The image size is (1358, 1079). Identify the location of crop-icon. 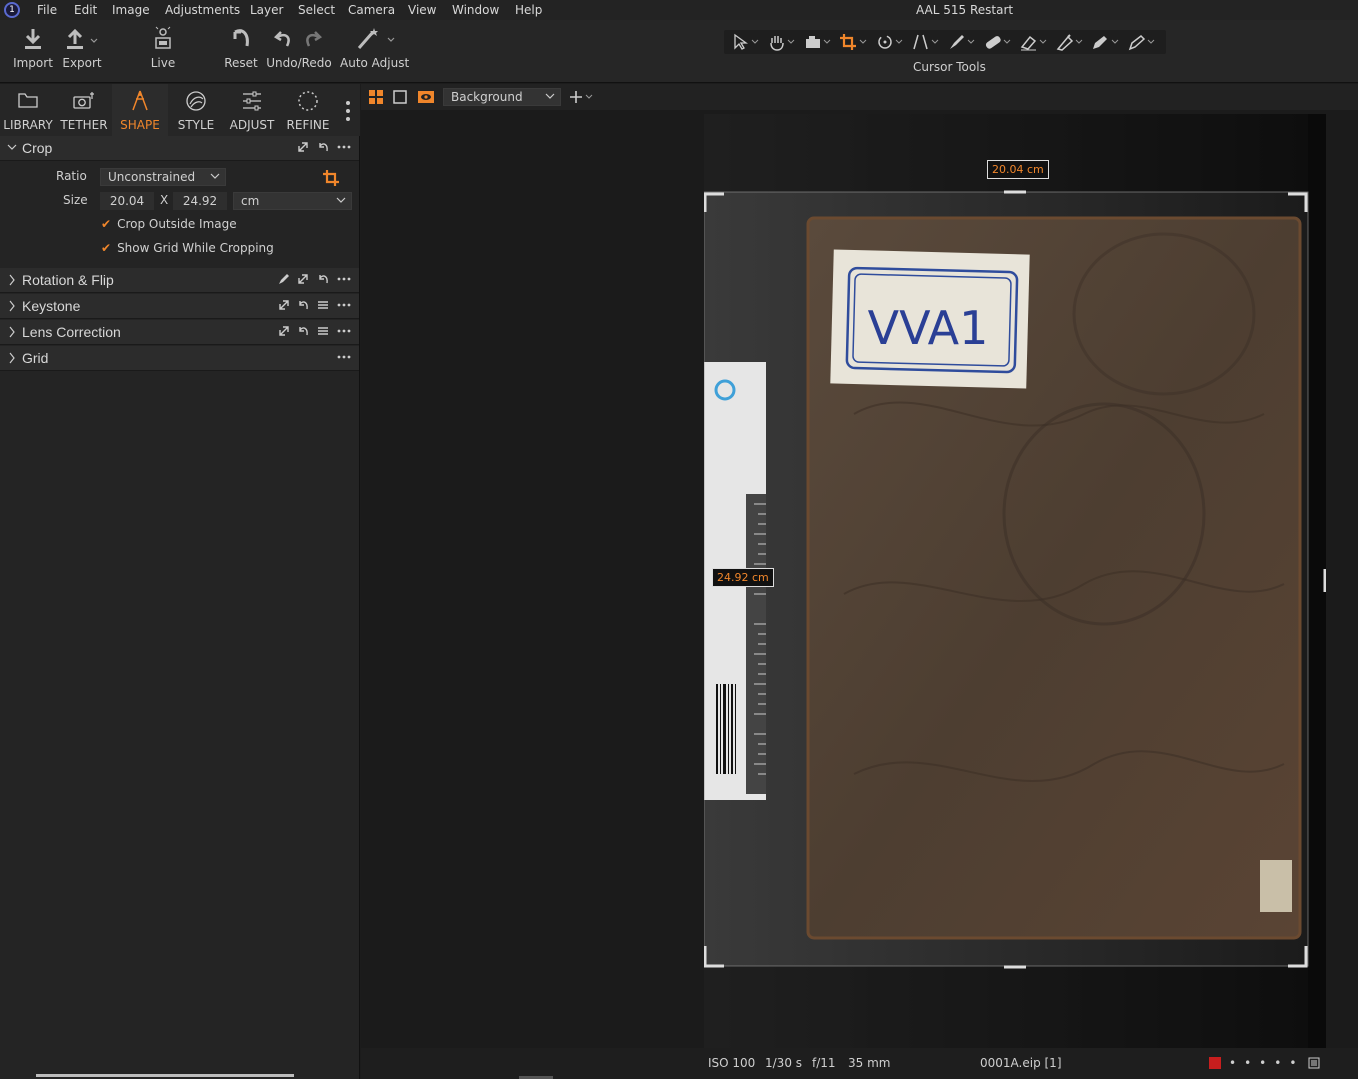
(331, 178).